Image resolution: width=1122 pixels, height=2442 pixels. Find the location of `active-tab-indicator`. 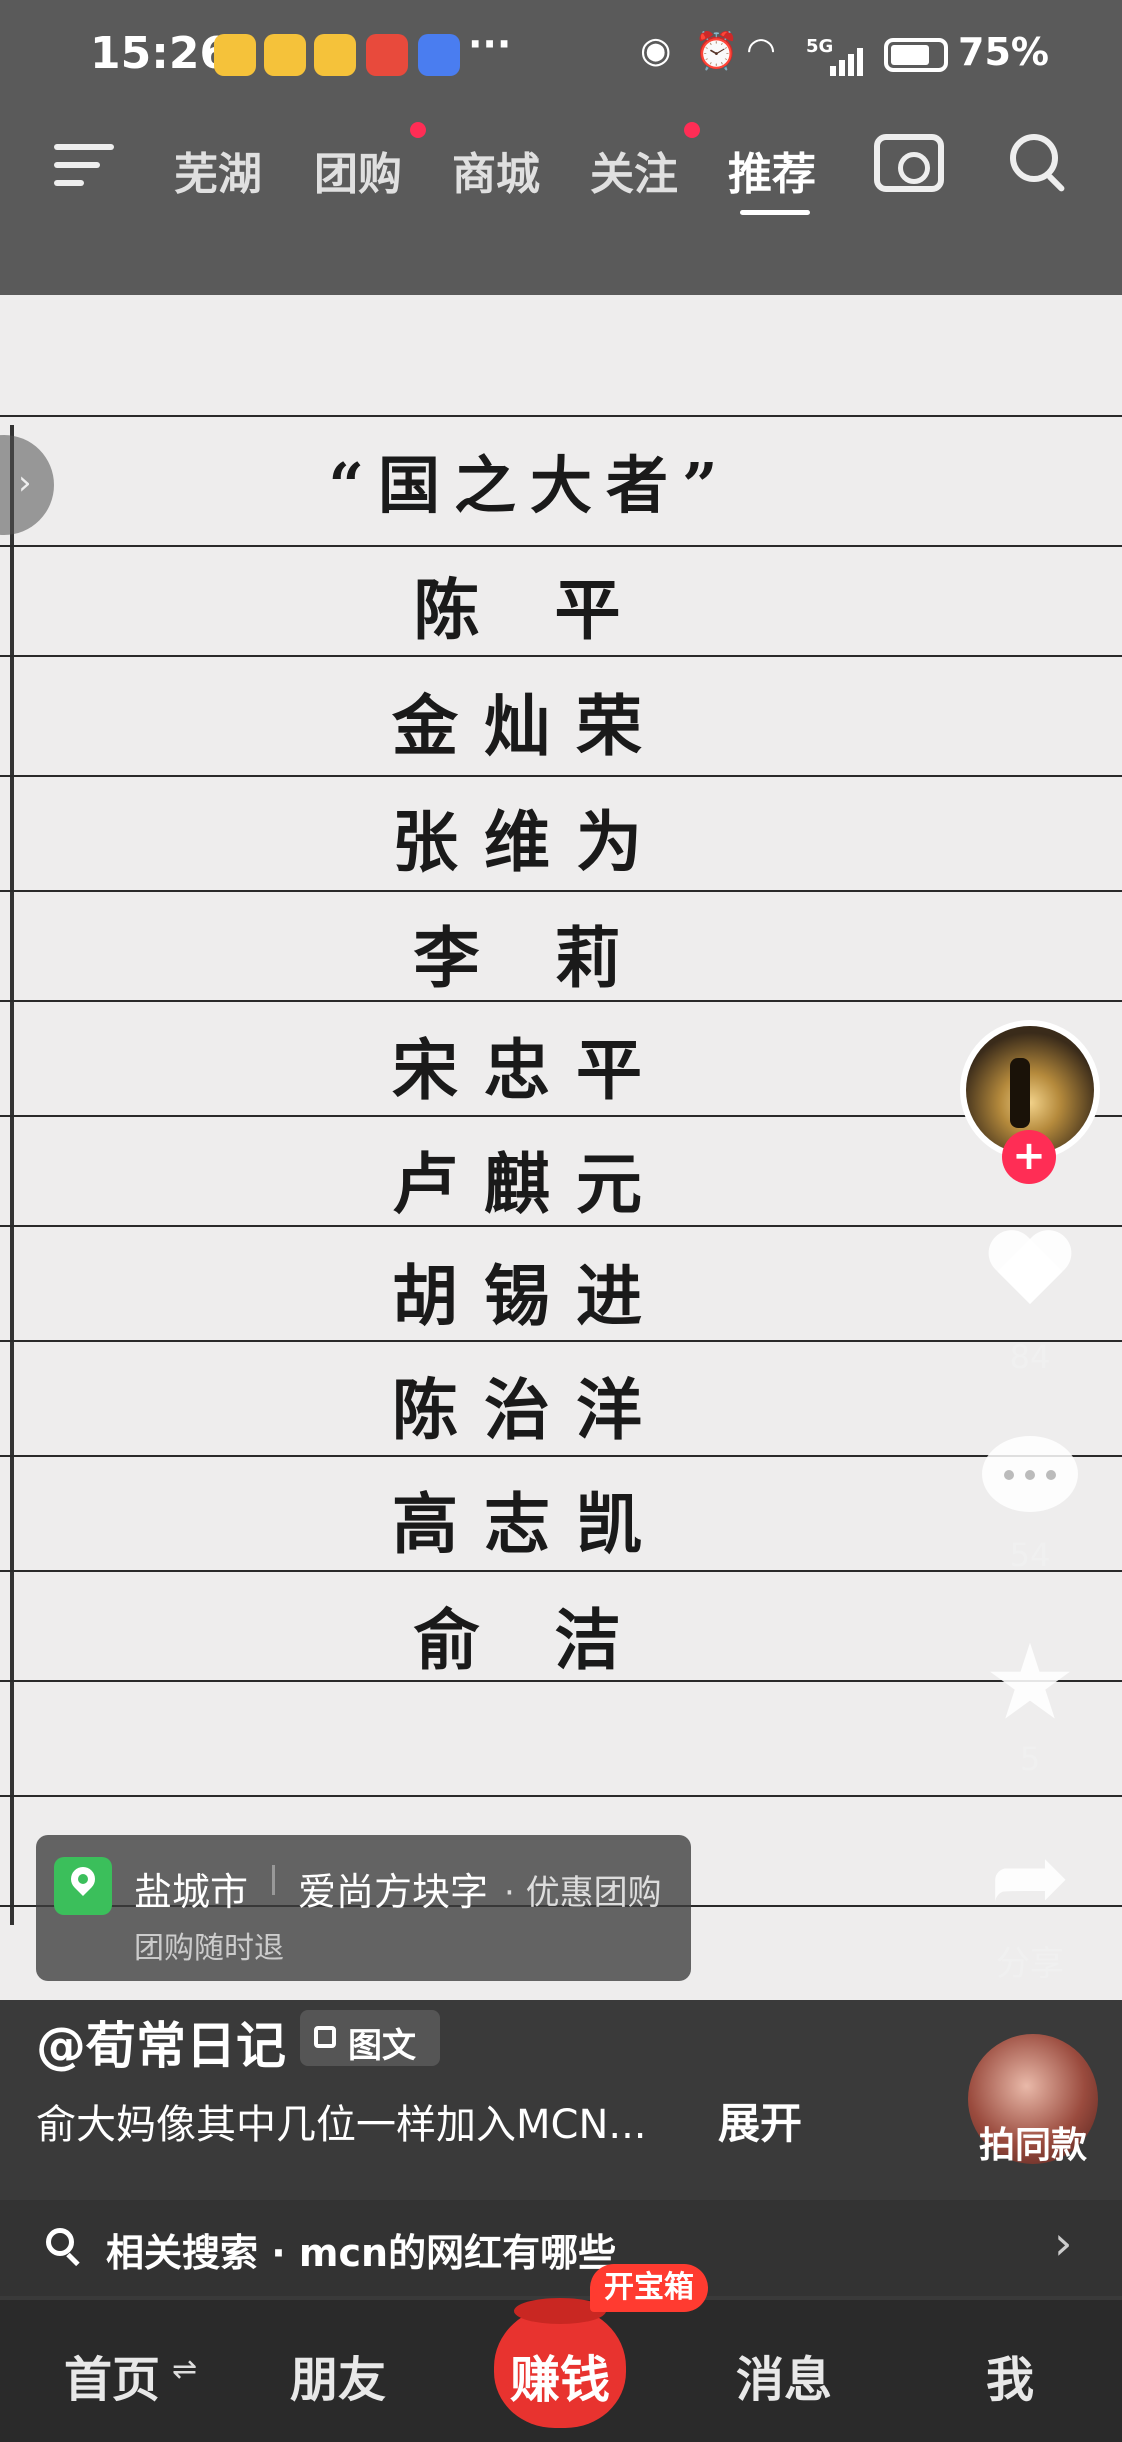

active-tab-indicator is located at coordinates (775, 212).